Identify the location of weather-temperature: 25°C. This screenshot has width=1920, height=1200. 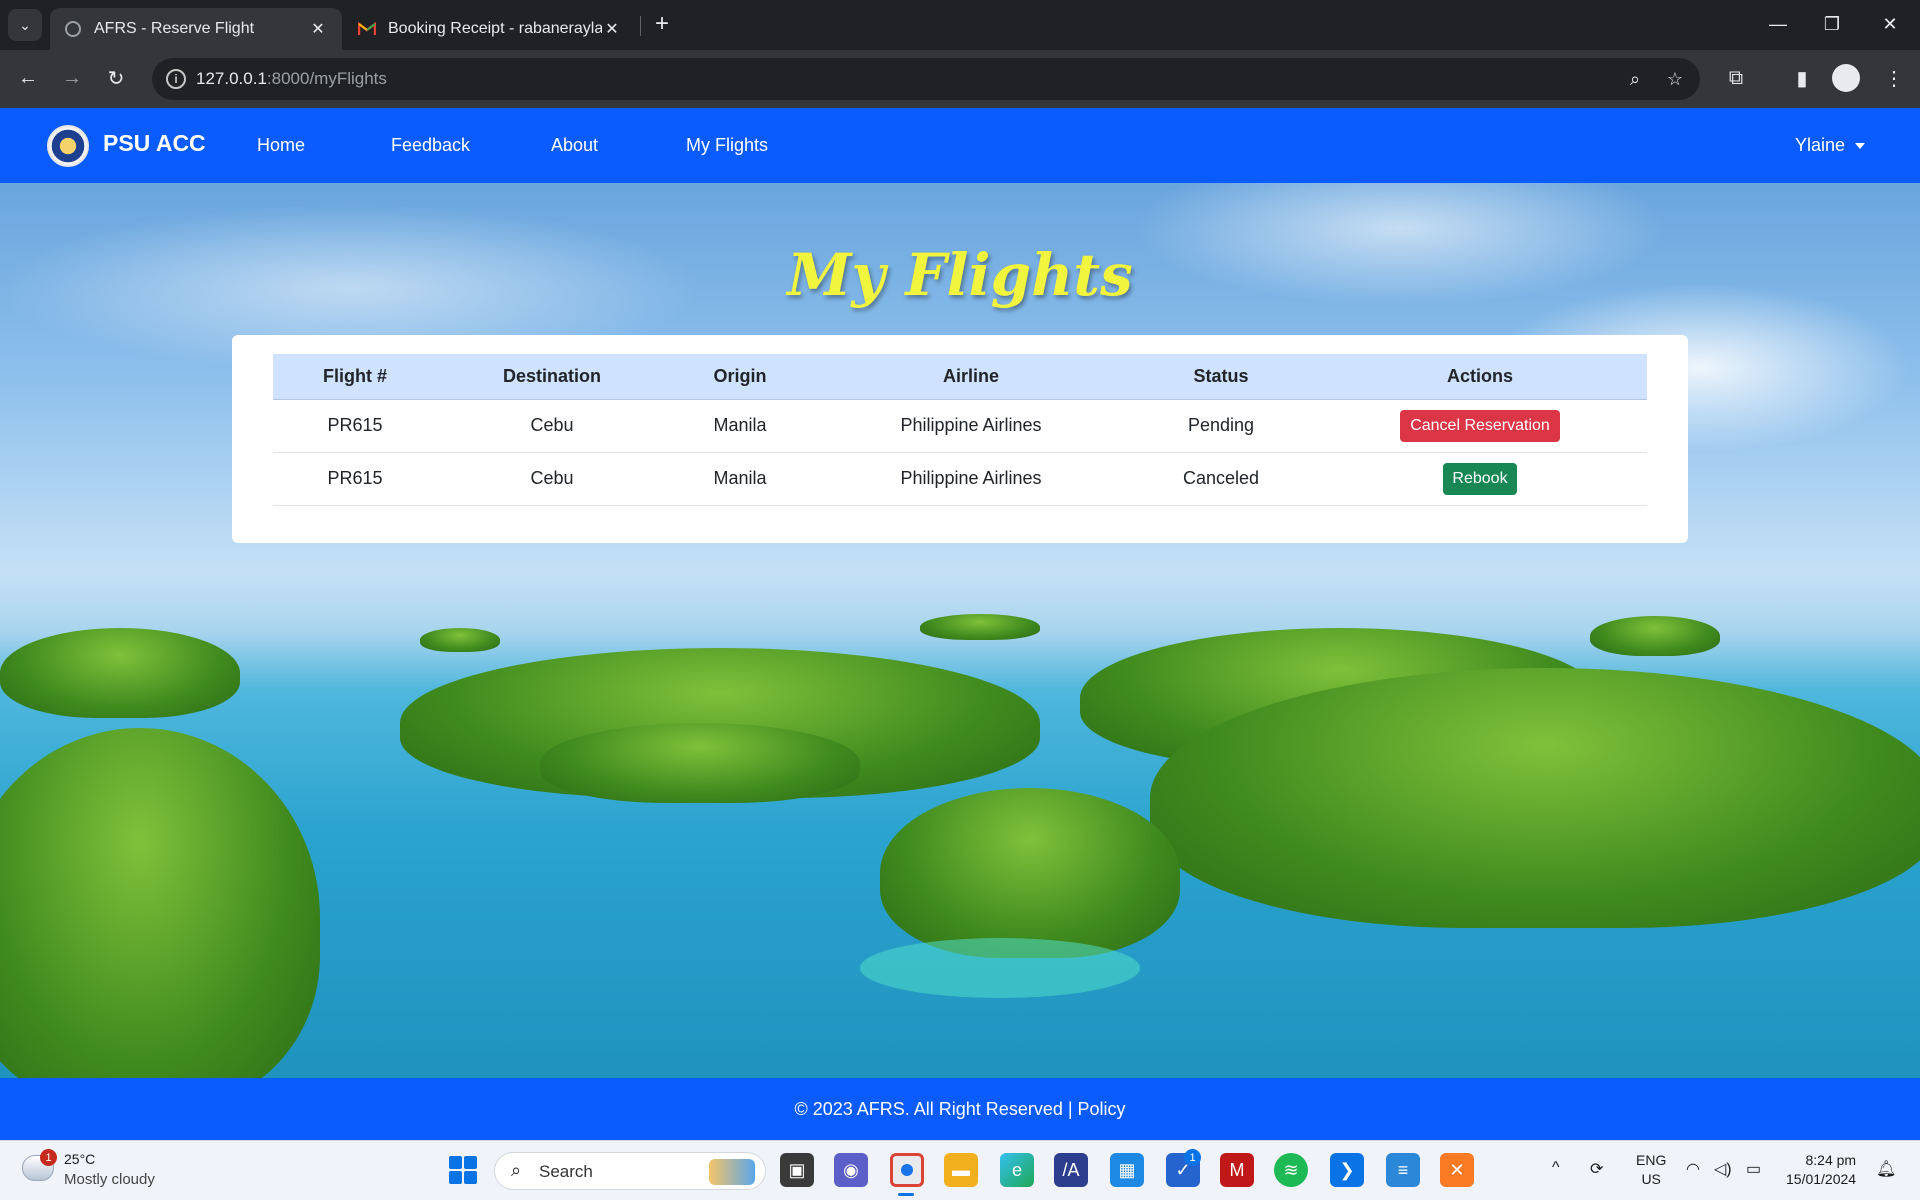
(79, 1159).